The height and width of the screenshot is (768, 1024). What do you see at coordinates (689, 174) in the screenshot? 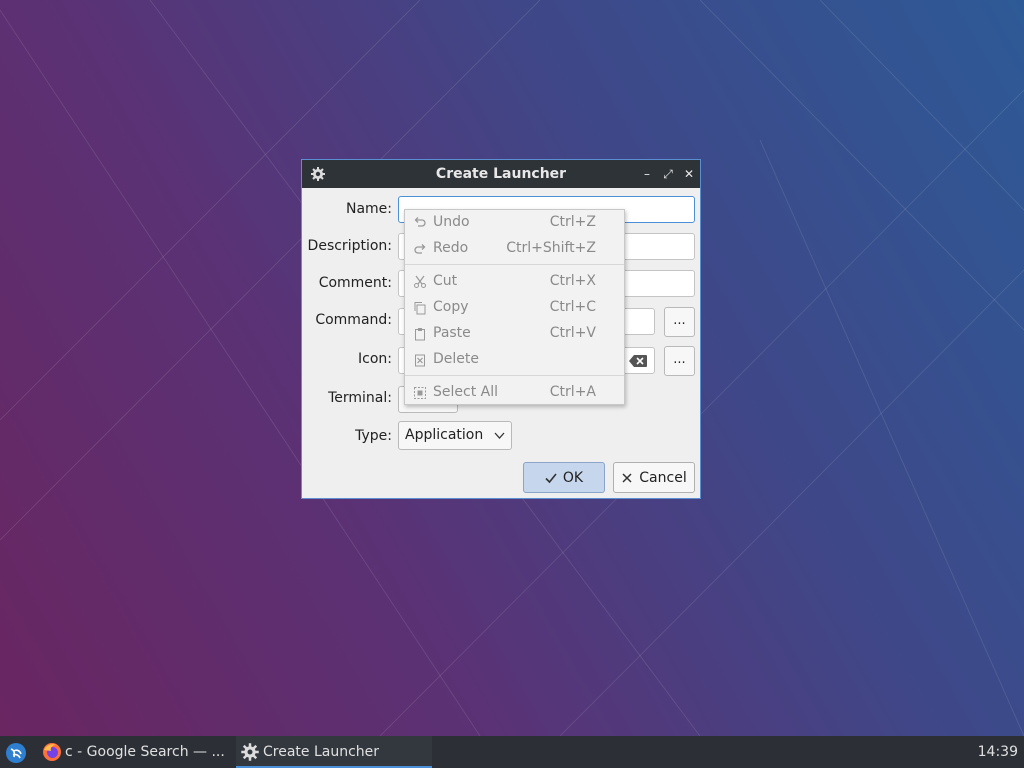
I see `close-button: ✕` at bounding box center [689, 174].